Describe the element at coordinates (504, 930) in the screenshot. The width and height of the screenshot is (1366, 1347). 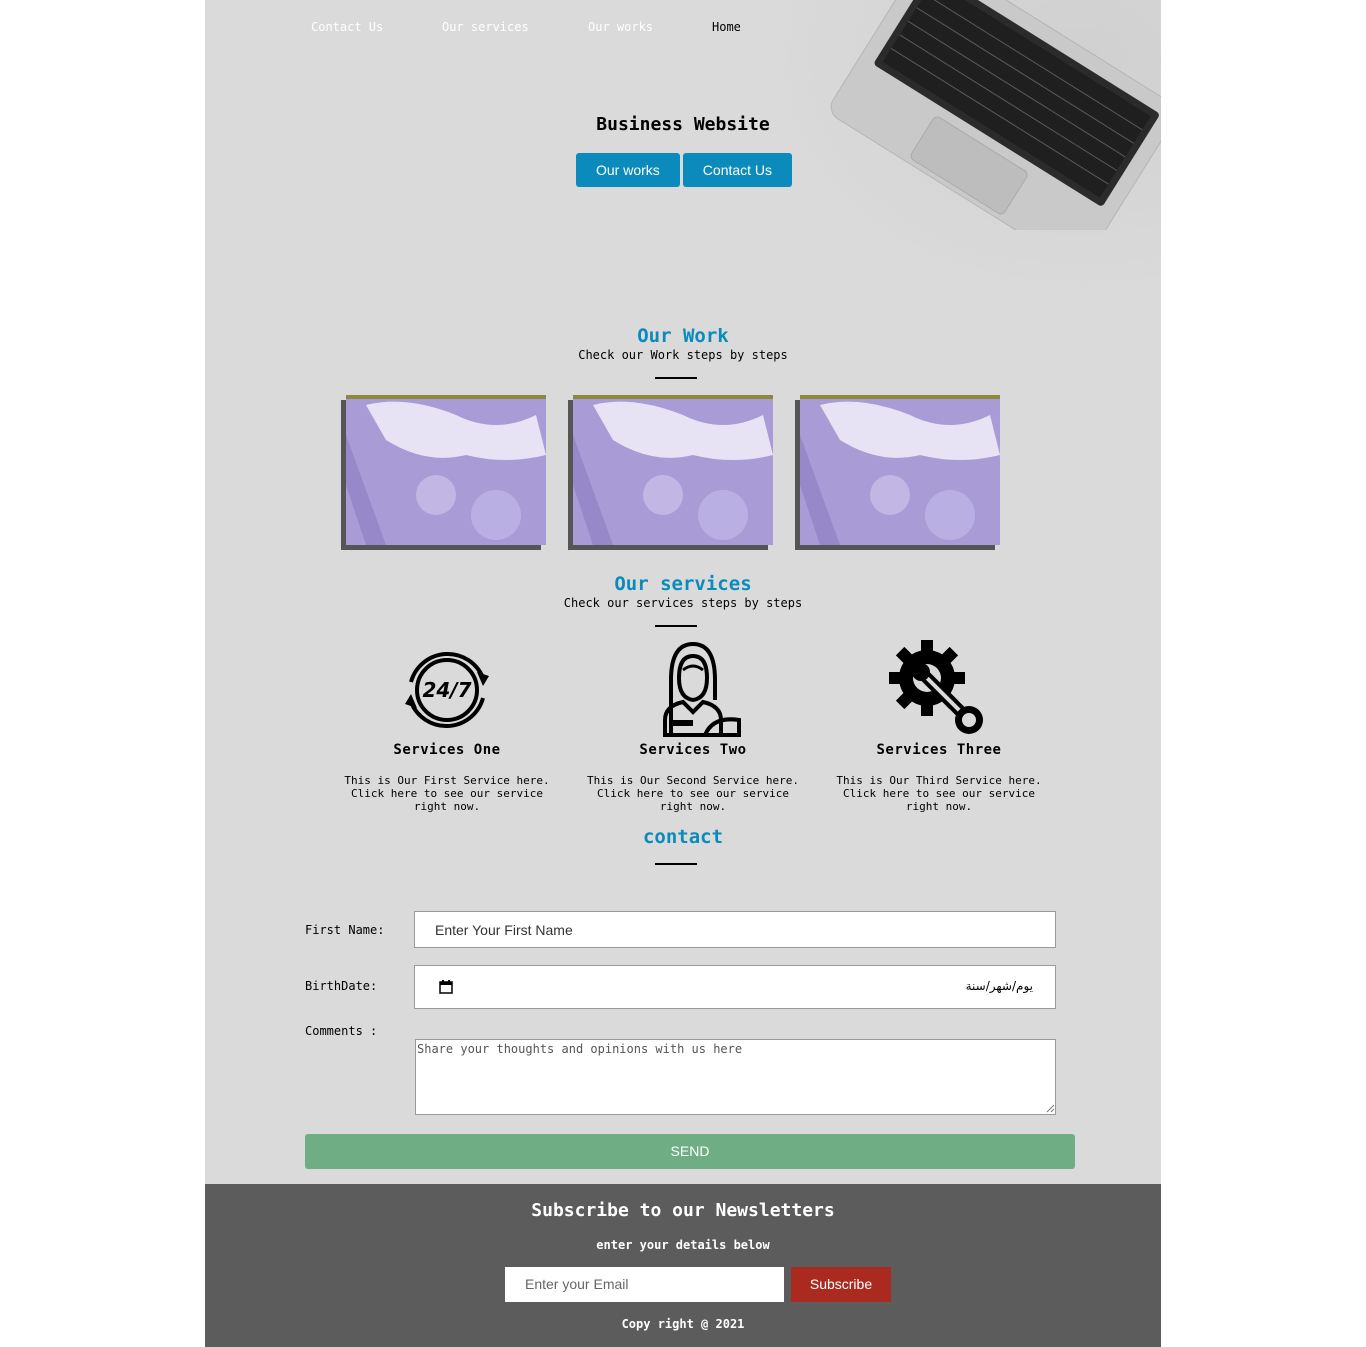
I see `first-name-placeholder: Enter Your First Name` at that location.